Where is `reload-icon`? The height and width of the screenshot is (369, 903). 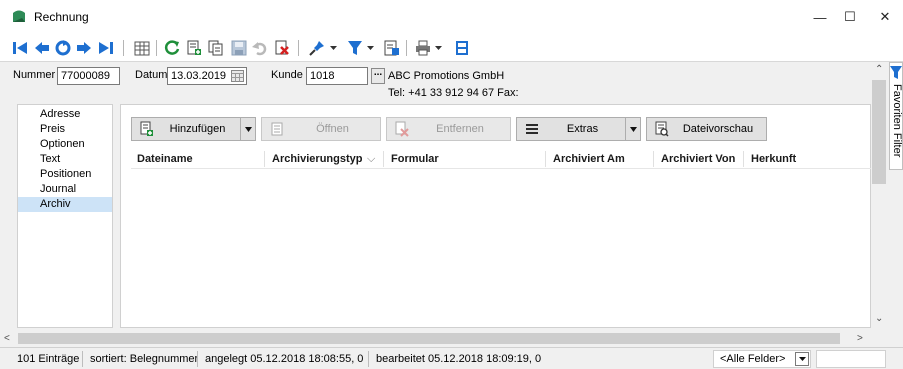
reload-icon is located at coordinates (172, 48).